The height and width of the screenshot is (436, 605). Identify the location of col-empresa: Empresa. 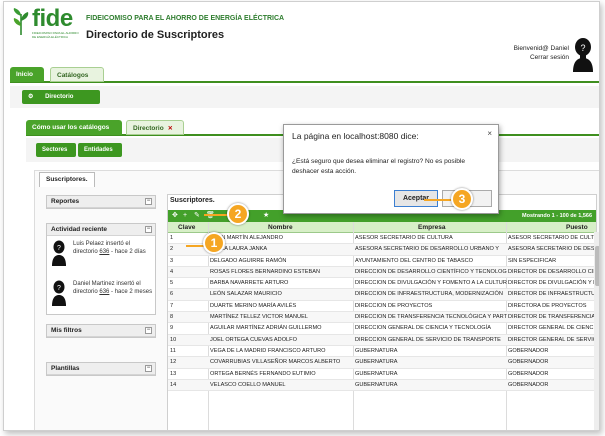
(431, 227).